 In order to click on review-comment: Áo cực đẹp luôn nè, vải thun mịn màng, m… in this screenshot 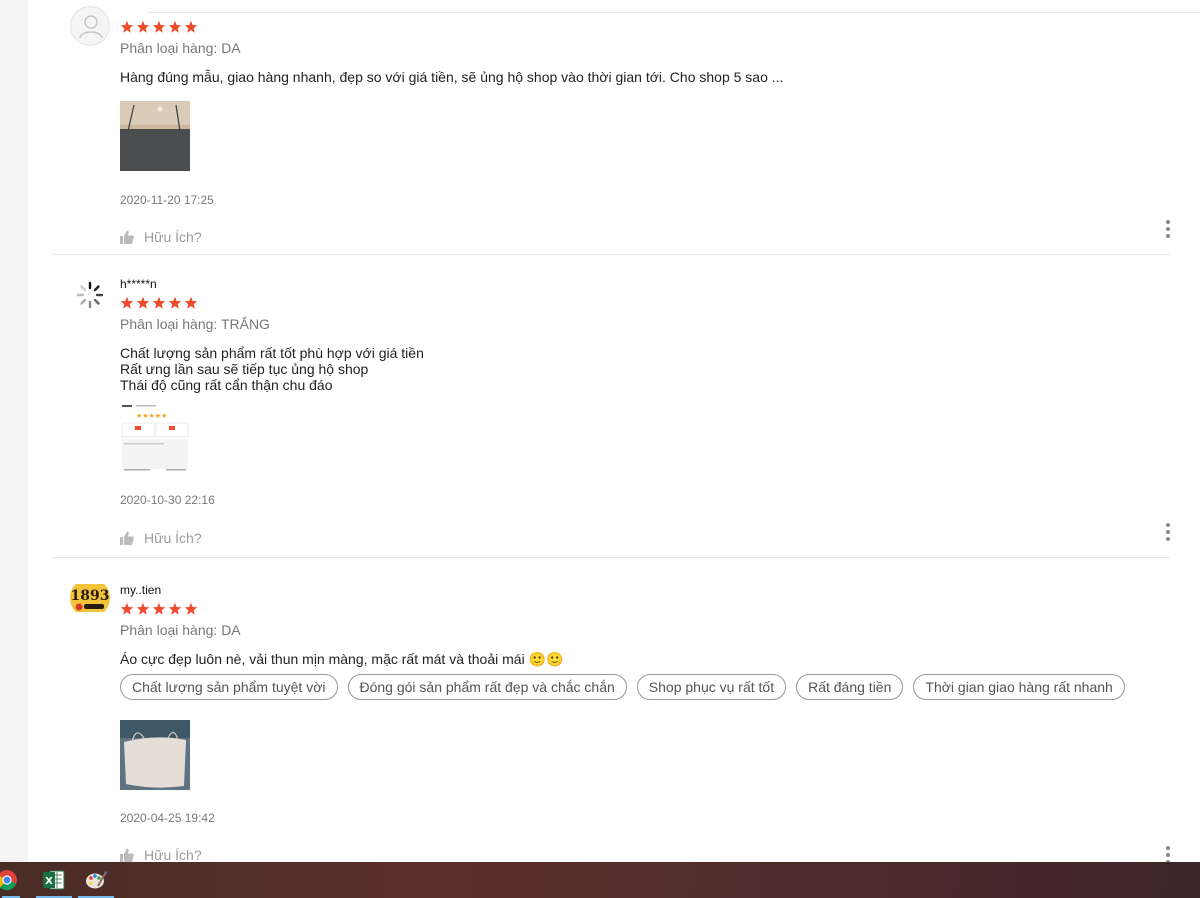, I will do `click(342, 659)`.